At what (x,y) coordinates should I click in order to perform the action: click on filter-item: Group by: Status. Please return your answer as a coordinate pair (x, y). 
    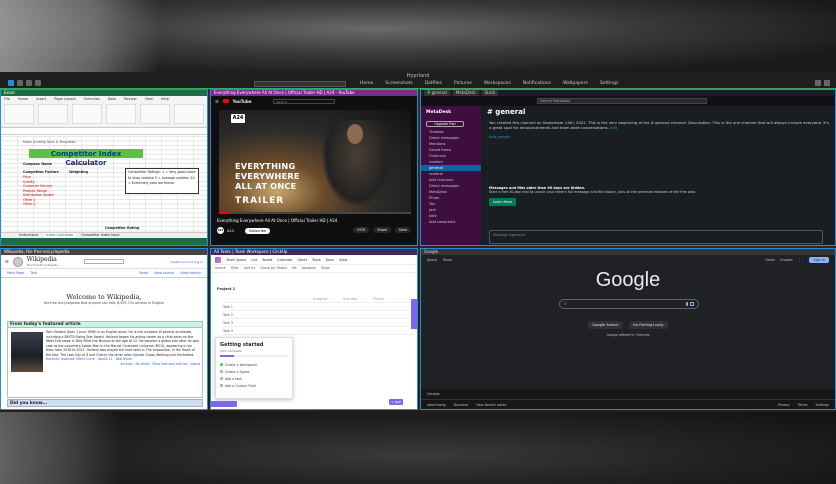
    Looking at the image, I should click on (273, 268).